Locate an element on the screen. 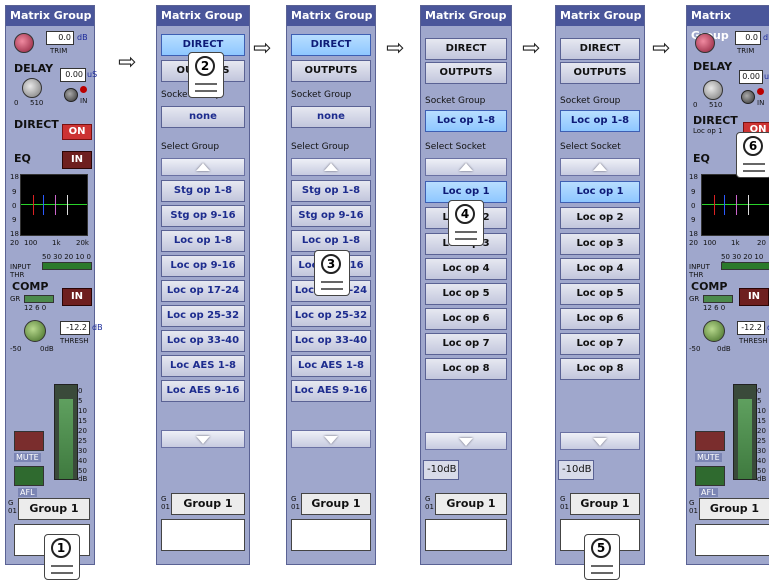  gr-scale: 12 6 0 is located at coordinates (714, 308).